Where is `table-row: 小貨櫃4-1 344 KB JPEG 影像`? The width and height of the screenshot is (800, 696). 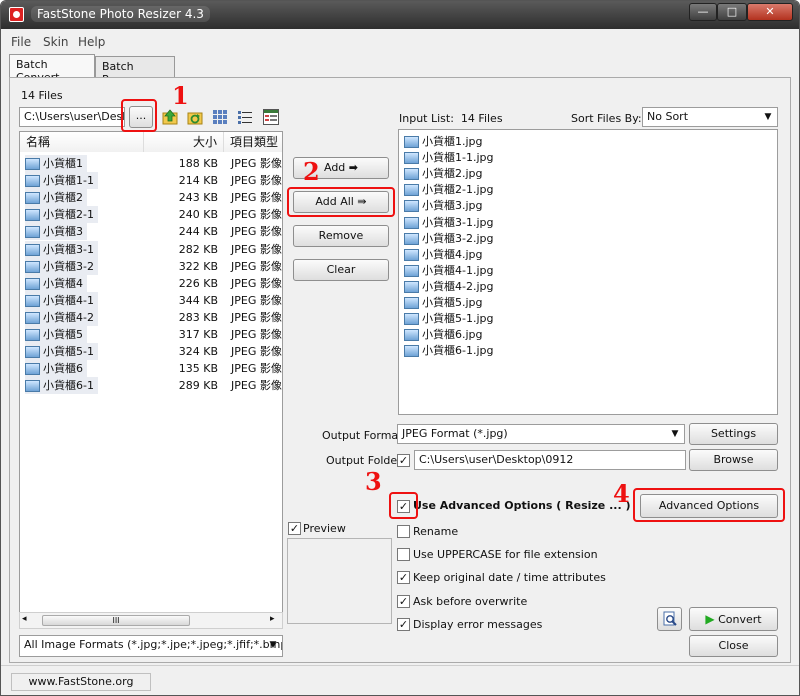 table-row: 小貨櫃4-1 344 KB JPEG 影像 is located at coordinates (151, 300).